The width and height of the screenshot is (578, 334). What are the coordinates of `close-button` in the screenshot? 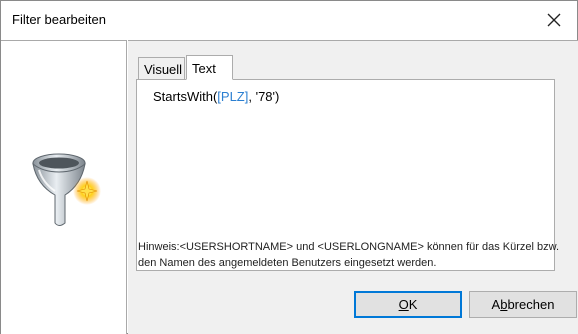 It's located at (554, 20).